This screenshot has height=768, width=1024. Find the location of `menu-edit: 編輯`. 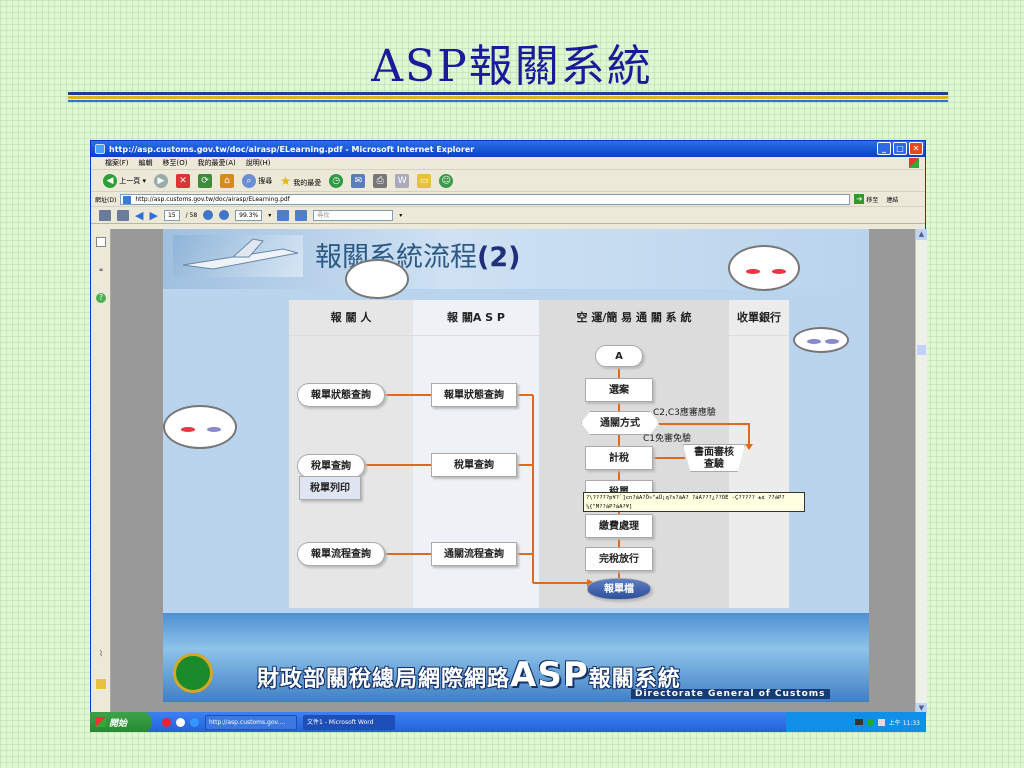

menu-edit: 編輯 is located at coordinates (146, 163).